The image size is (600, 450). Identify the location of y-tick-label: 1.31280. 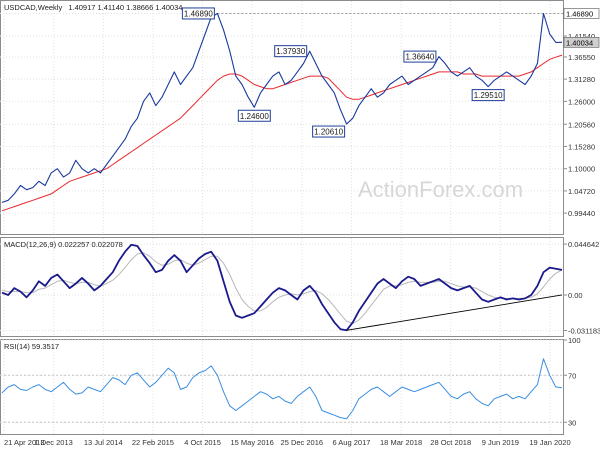
(581, 79).